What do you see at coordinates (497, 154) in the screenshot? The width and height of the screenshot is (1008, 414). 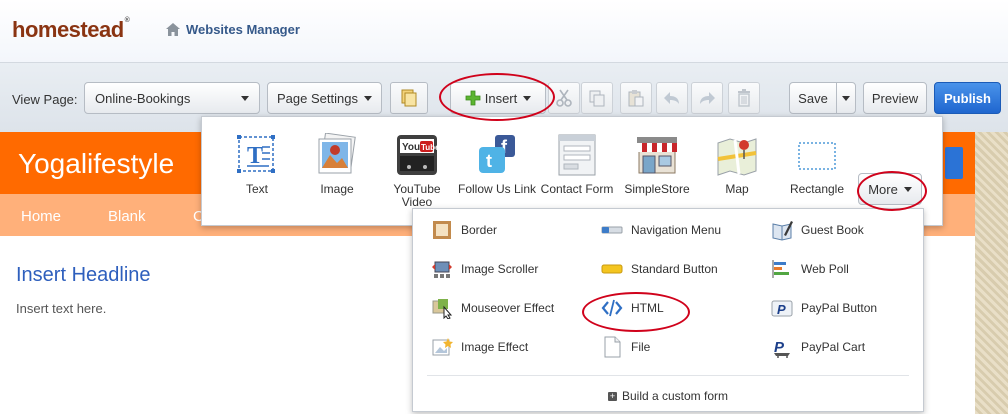 I see `social-icon: ft` at bounding box center [497, 154].